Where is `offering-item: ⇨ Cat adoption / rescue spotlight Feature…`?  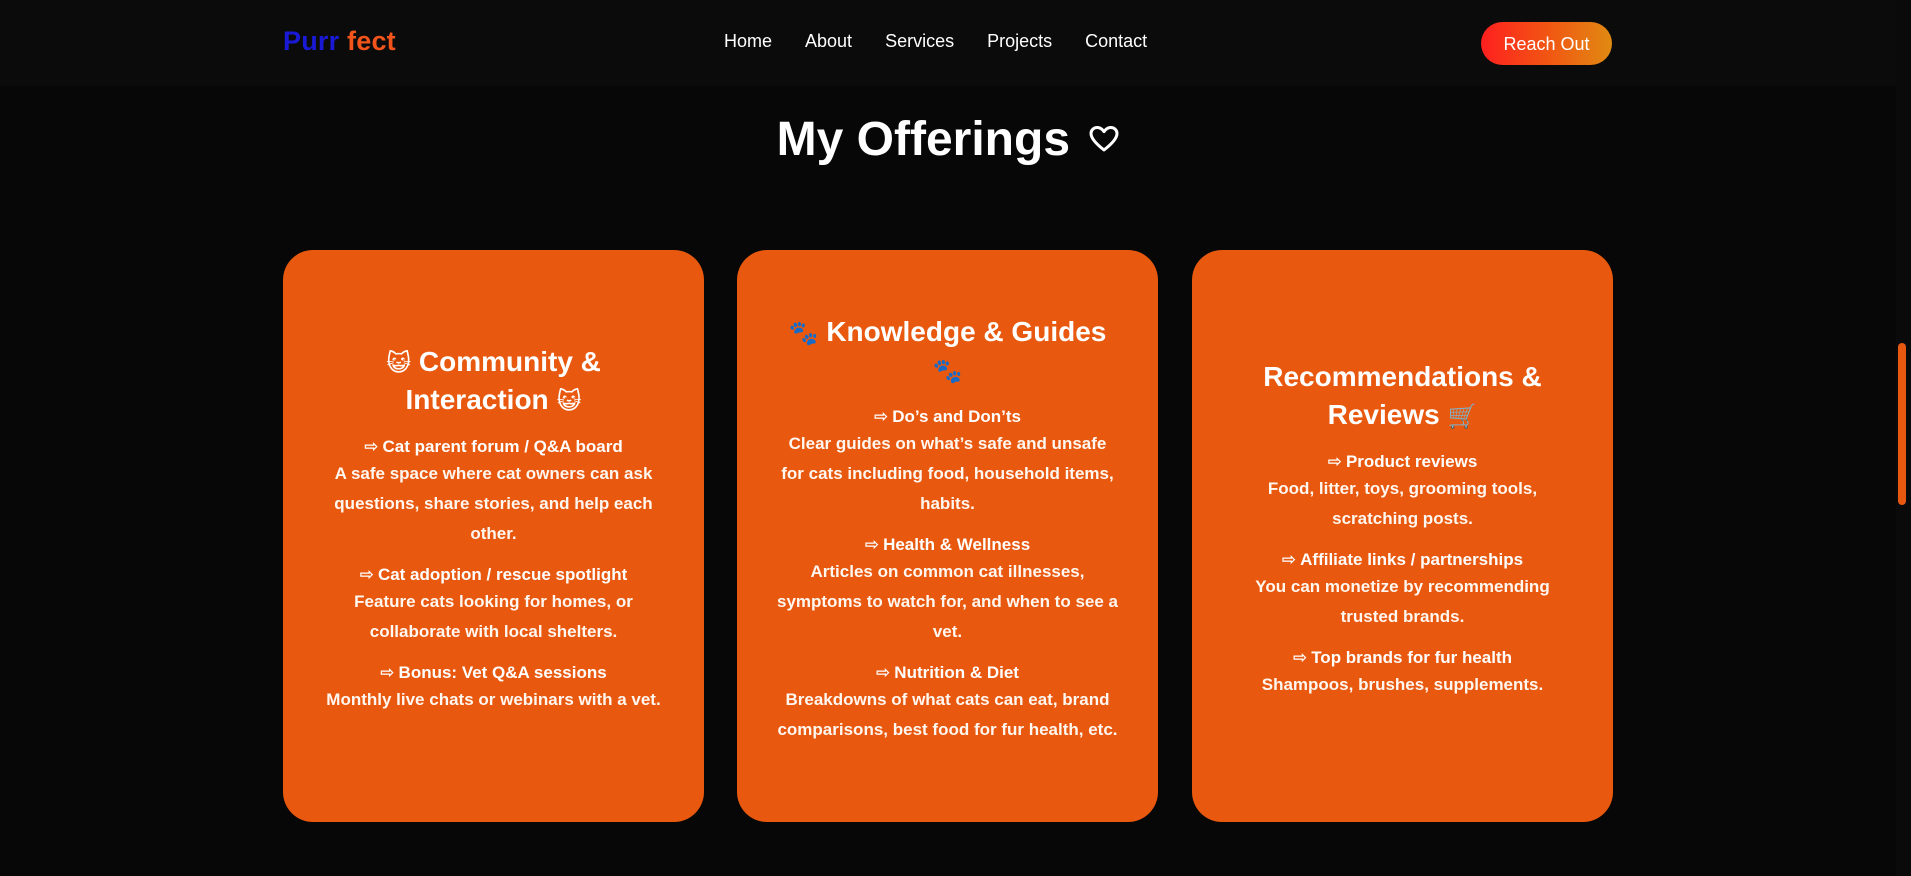 offering-item: ⇨ Cat adoption / rescue spotlight Feature… is located at coordinates (493, 605).